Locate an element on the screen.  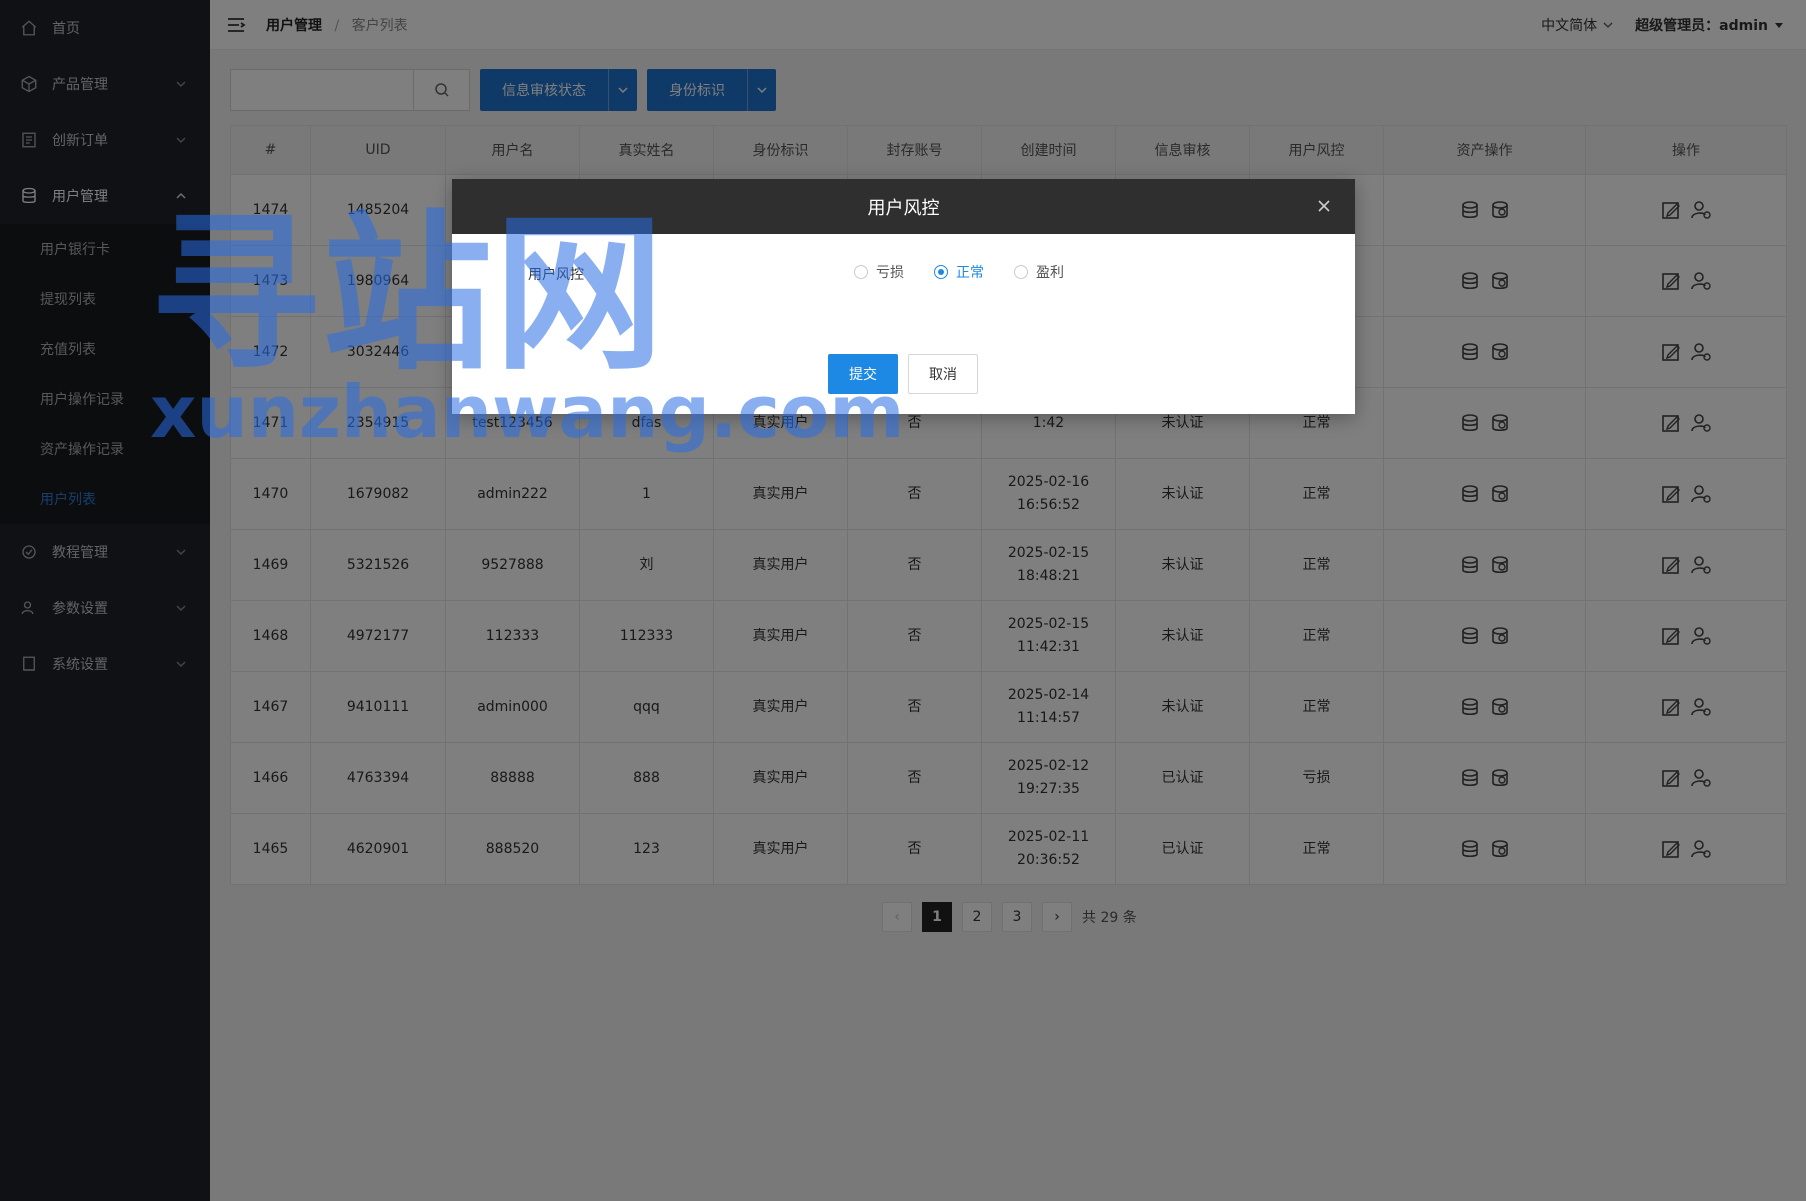
cancel-button: 取消 is located at coordinates (943, 374).